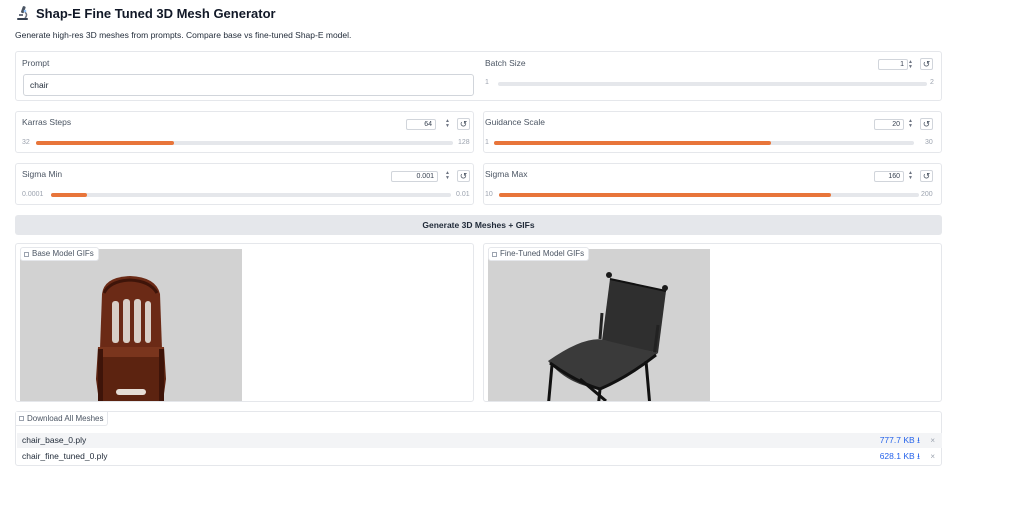 The height and width of the screenshot is (530, 1014). I want to click on base-model-gifs-label: Base Model GIFs, so click(59, 254).